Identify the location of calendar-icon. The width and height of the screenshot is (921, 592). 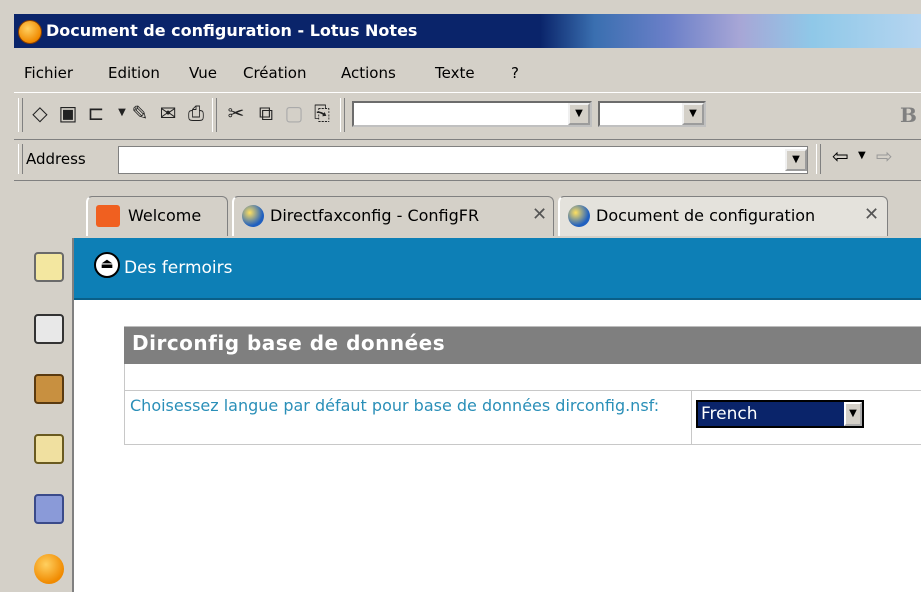
(49, 329).